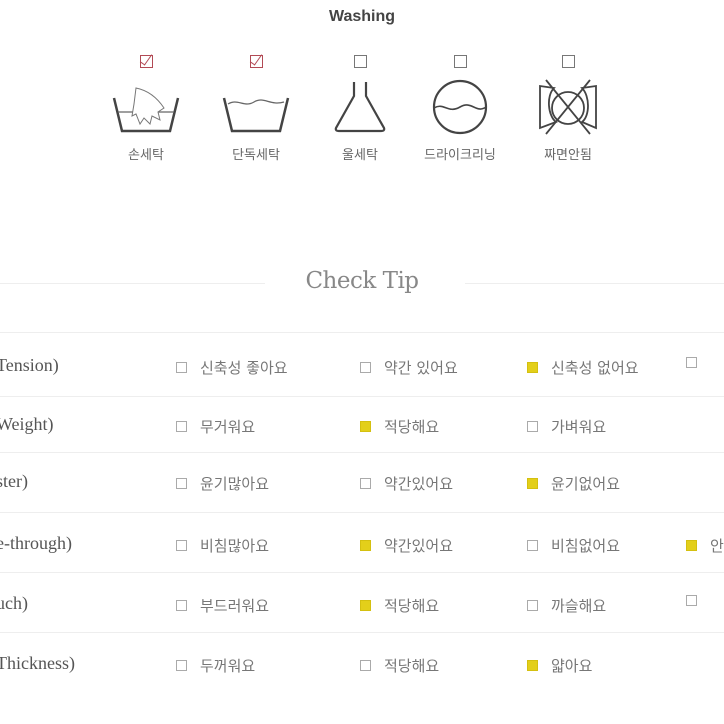  Describe the element at coordinates (421, 368) in the screenshot. I see `option-label: 약간 있어요` at that location.